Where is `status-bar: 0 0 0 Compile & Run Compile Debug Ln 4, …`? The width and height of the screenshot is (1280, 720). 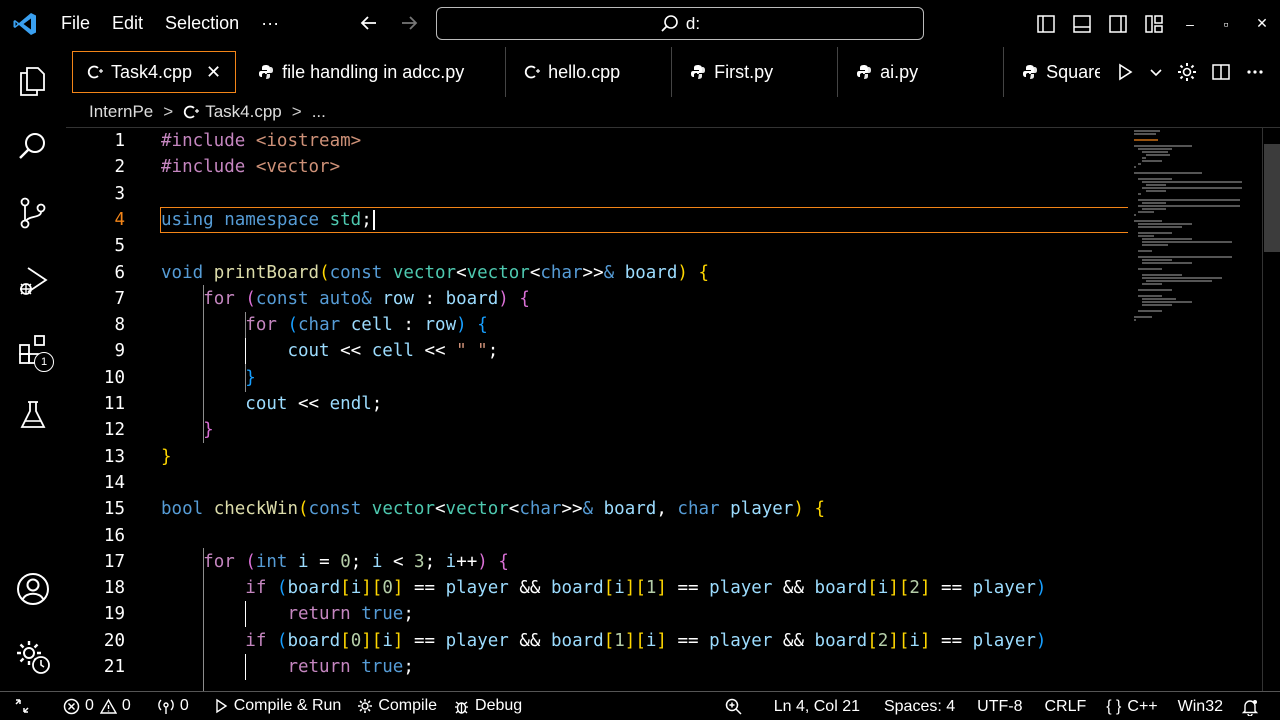
status-bar: 0 0 0 Compile & Run Compile Debug Ln 4, … is located at coordinates (640, 705).